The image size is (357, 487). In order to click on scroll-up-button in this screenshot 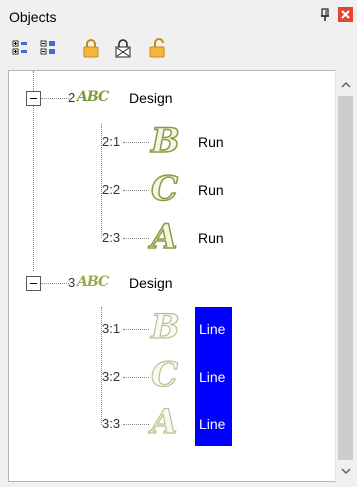, I will do `click(346, 85)`.